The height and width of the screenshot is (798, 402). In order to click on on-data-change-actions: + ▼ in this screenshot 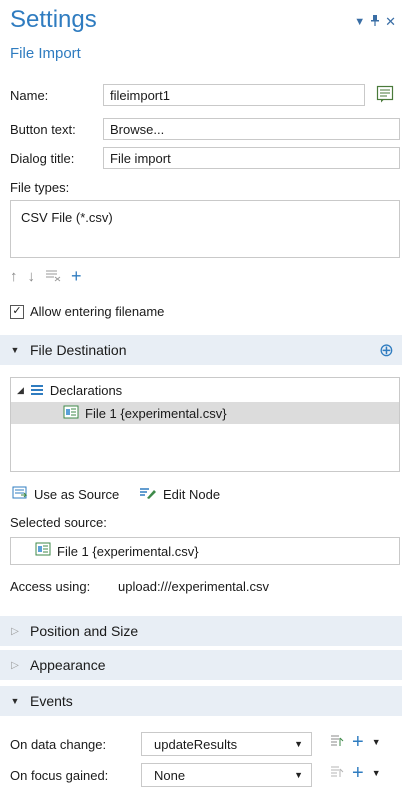, I will do `click(355, 742)`.